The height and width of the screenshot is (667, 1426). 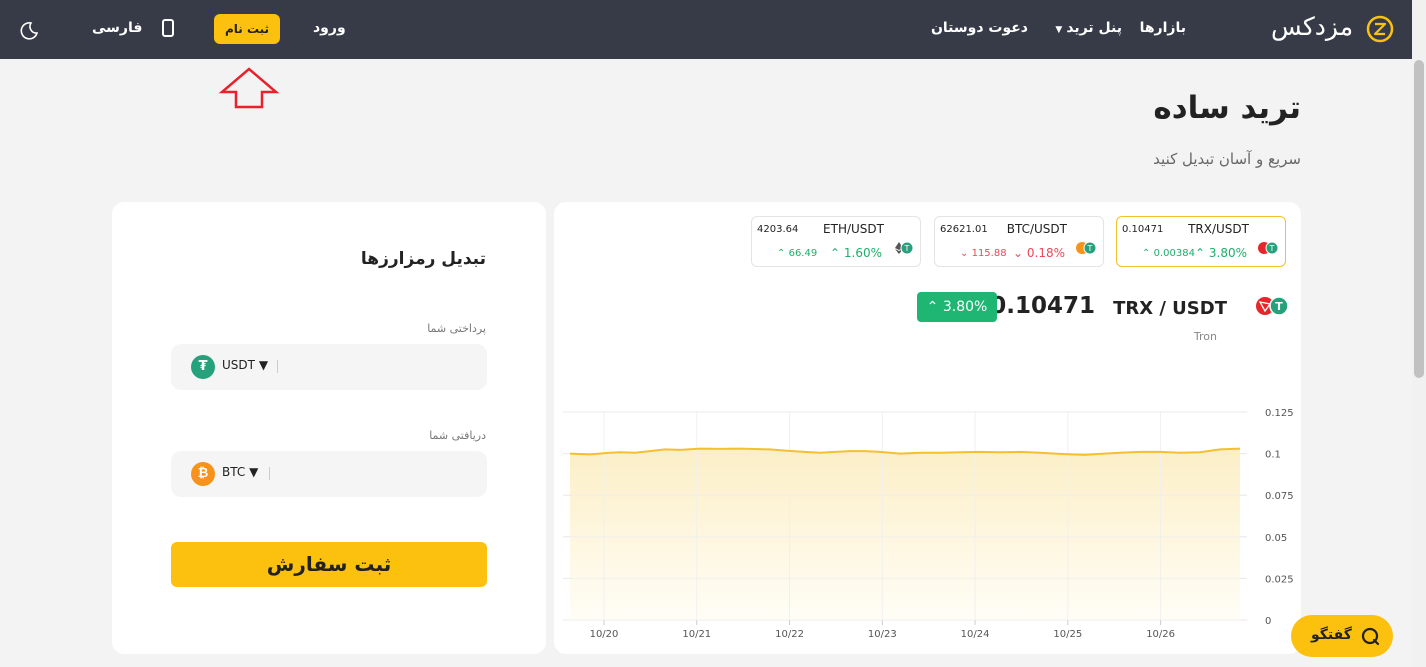 What do you see at coordinates (1227, 108) in the screenshot?
I see `page-title: ترید ساده` at bounding box center [1227, 108].